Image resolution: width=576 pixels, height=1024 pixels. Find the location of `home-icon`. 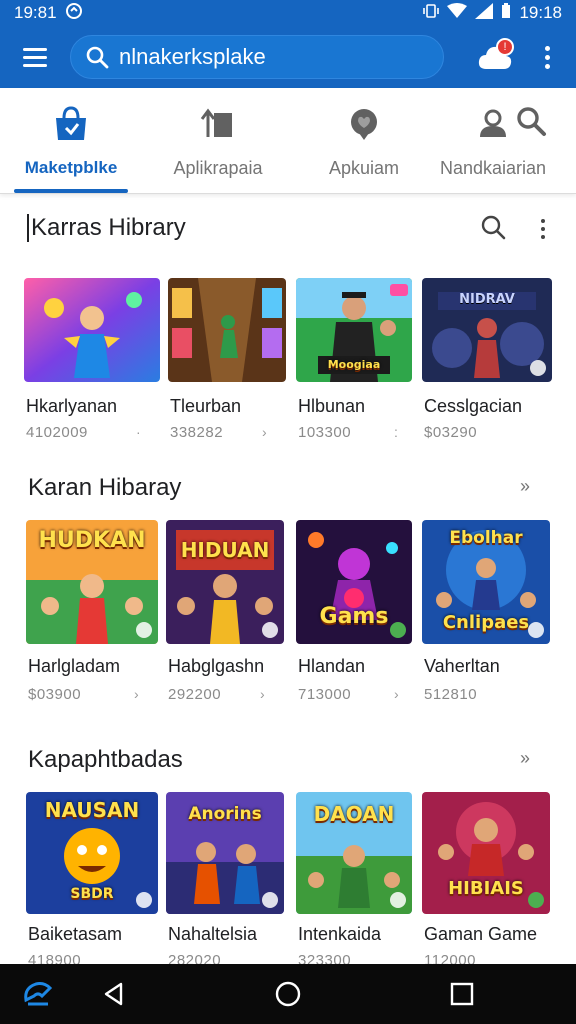

home-icon is located at coordinates (288, 994).